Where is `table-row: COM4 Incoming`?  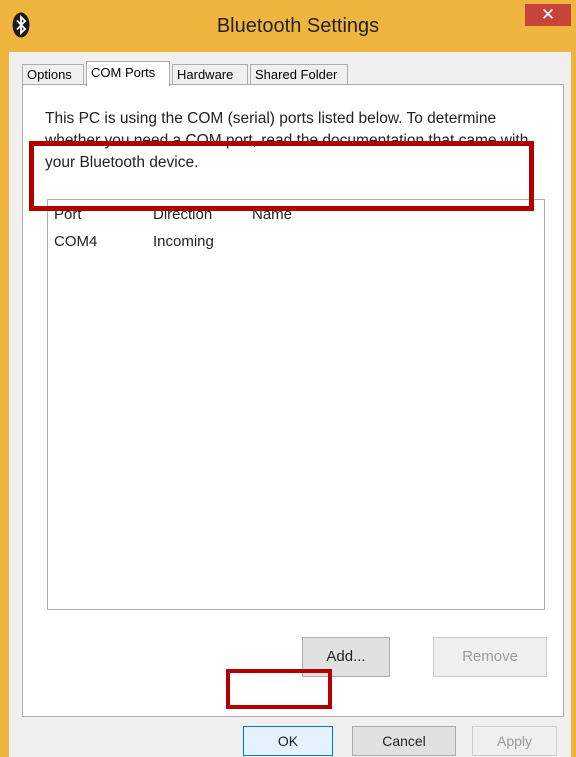
table-row: COM4 Incoming is located at coordinates (296, 243).